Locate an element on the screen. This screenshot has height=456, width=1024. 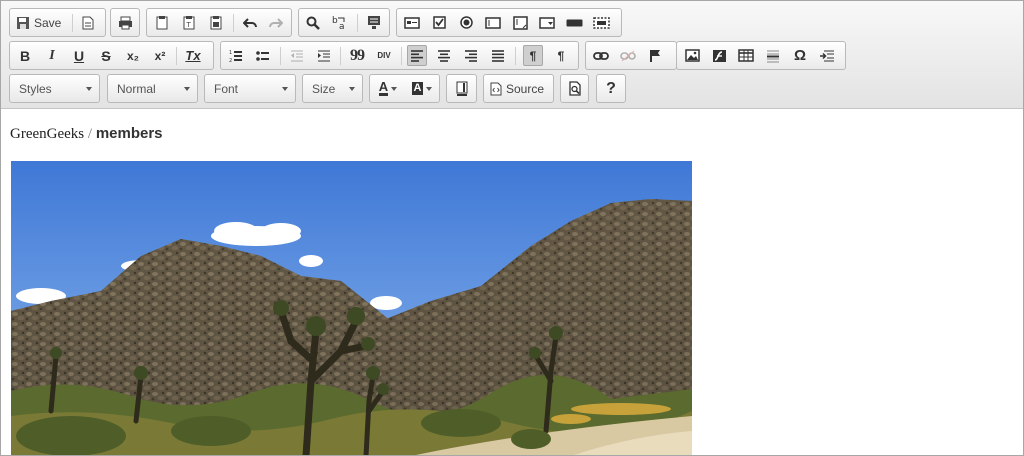
print-group is located at coordinates (125, 22).